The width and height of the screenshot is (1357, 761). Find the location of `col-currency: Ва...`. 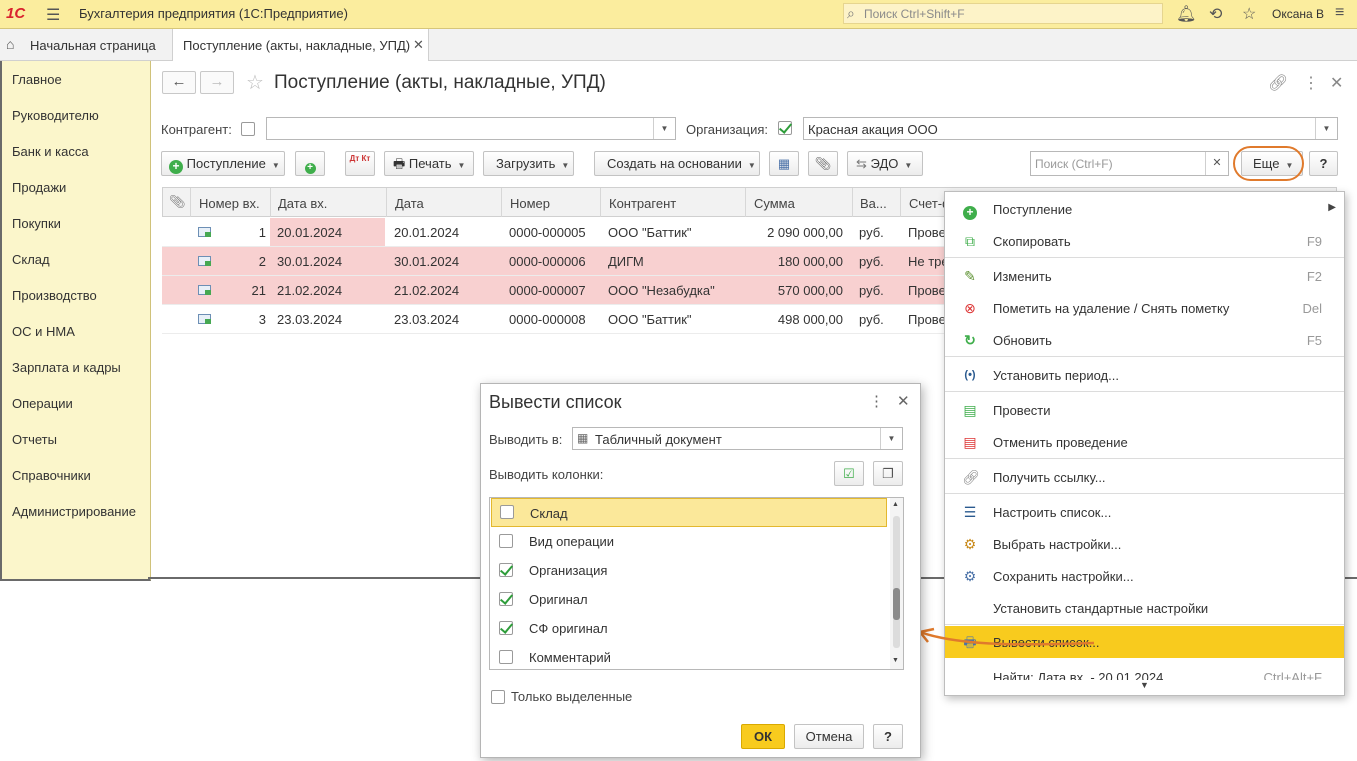

col-currency: Ва... is located at coordinates (878, 203).